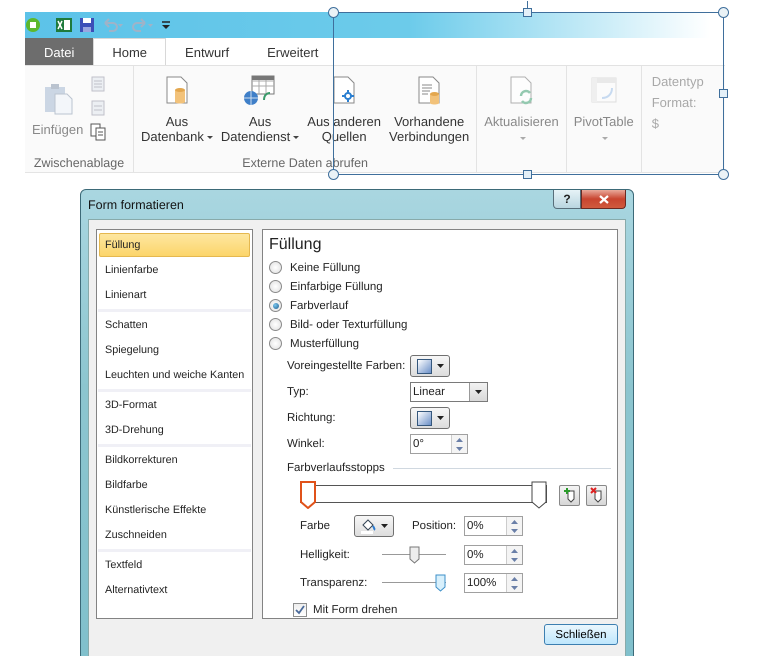  Describe the element at coordinates (368, 526) in the screenshot. I see `paint-bucket-icon` at that location.